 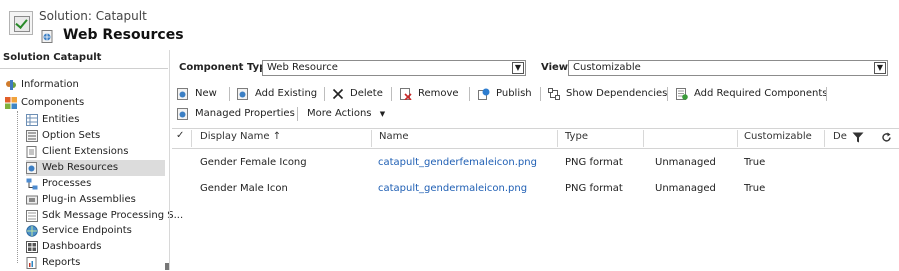 I want to click on components-icon, so click(x=11, y=103).